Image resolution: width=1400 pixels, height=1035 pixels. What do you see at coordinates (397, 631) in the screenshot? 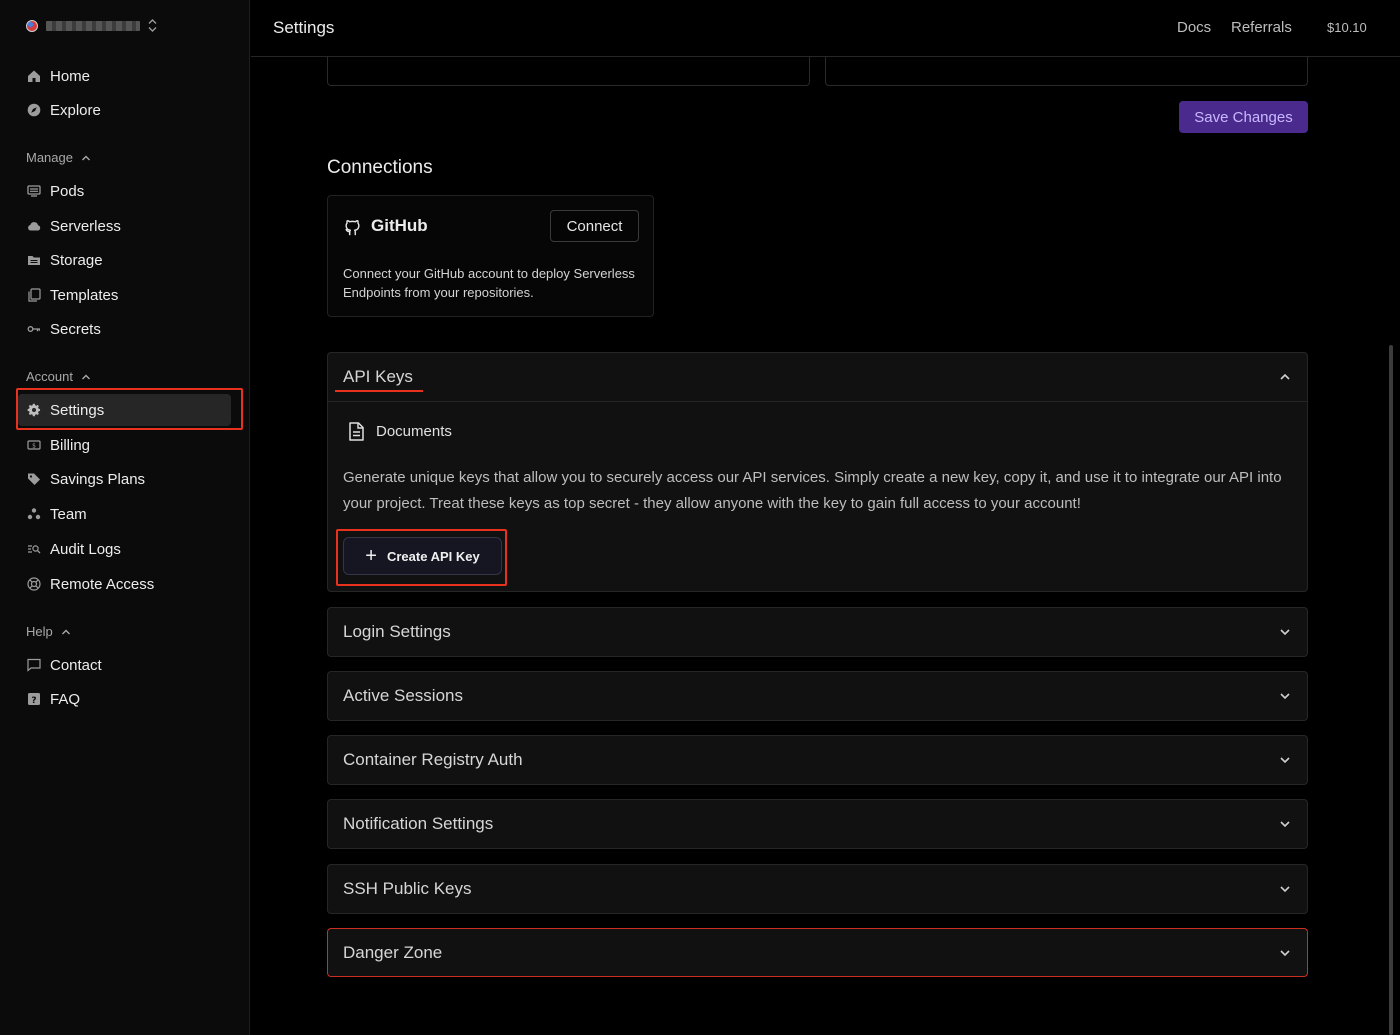
I see `section-title: Login Settings` at bounding box center [397, 631].